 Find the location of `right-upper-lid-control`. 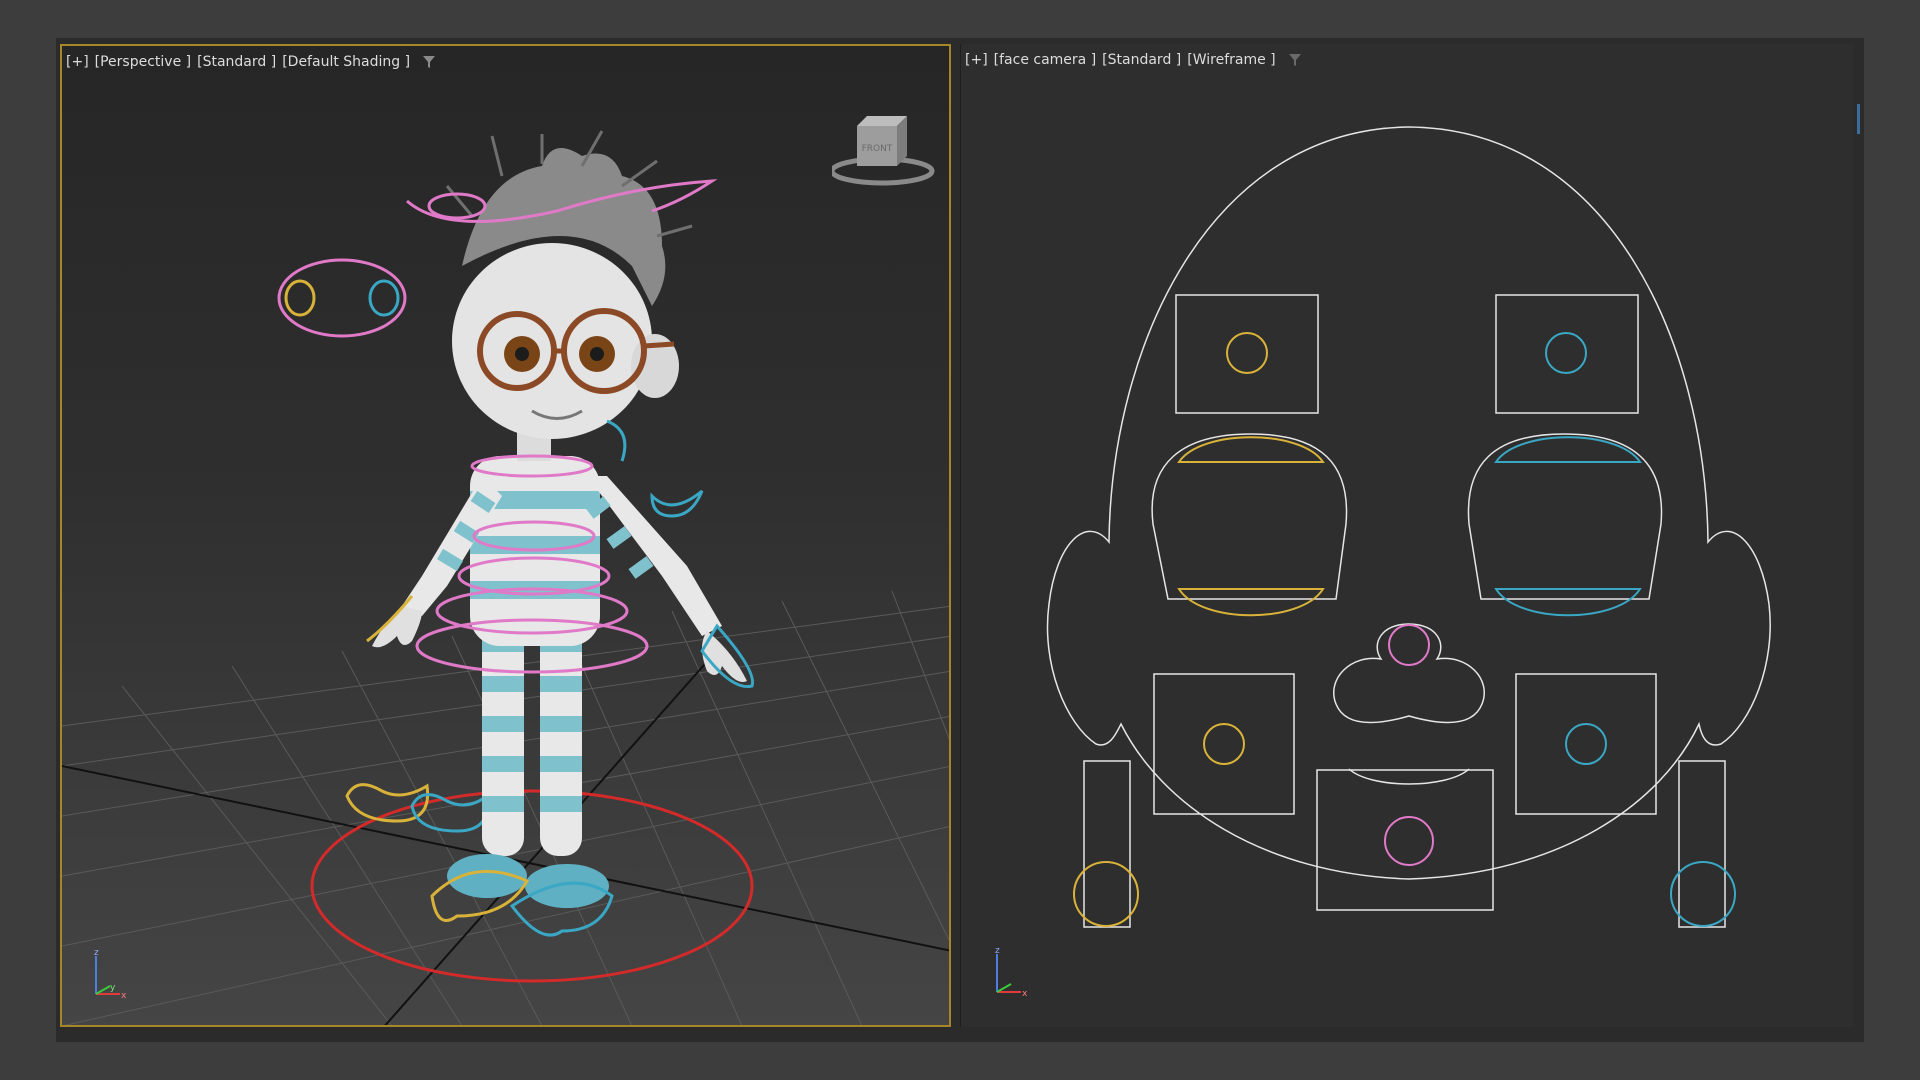

right-upper-lid-control is located at coordinates (1568, 449).